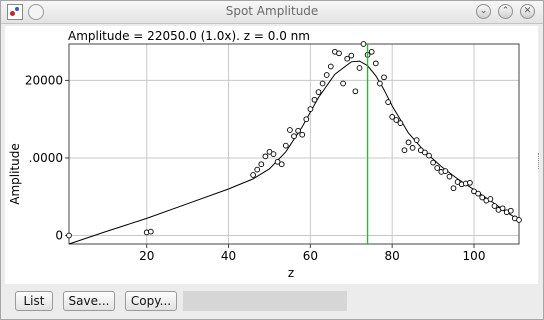 The image size is (544, 320). I want to click on x-tick-label: 100, so click(474, 256).